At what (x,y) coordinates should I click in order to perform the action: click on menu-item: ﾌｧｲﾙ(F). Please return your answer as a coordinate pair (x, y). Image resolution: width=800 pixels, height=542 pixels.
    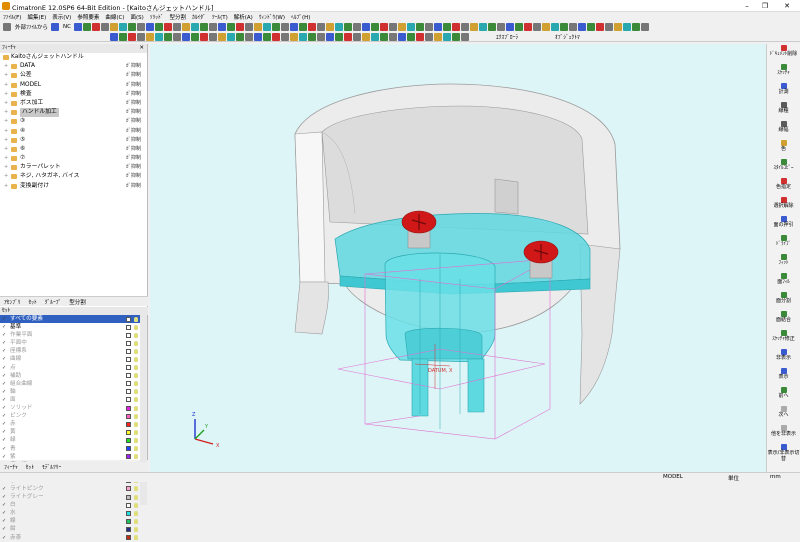
    Looking at the image, I should click on (12, 17).